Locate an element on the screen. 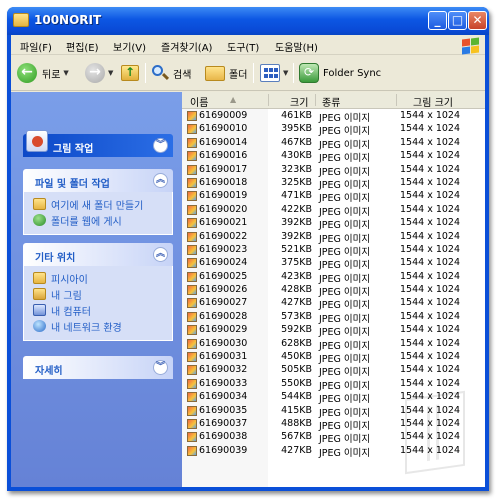 This screenshot has width=496, height=500. menu-view: 보기(V) is located at coordinates (129, 46).